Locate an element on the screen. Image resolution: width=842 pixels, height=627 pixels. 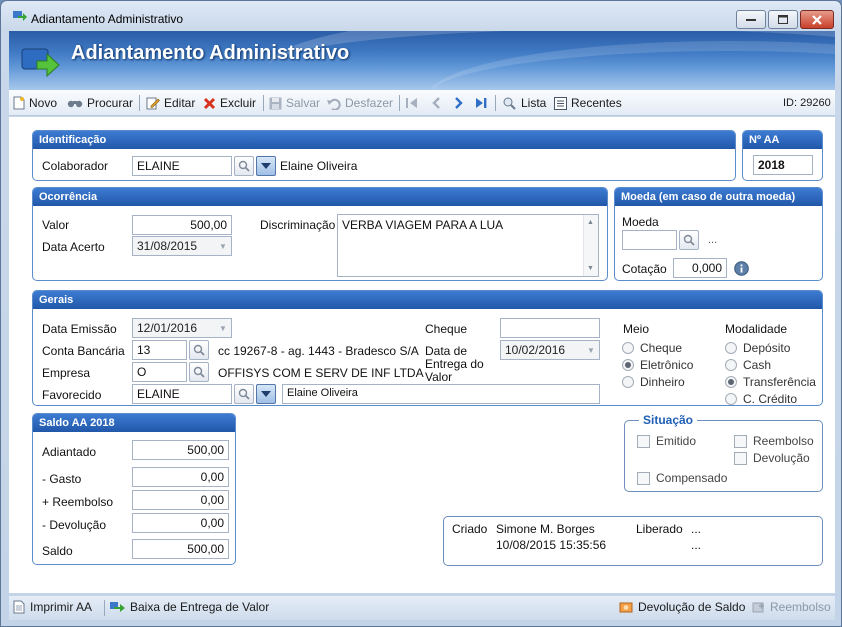
devolucao-checkbox: Devolução is located at coordinates (772, 458).